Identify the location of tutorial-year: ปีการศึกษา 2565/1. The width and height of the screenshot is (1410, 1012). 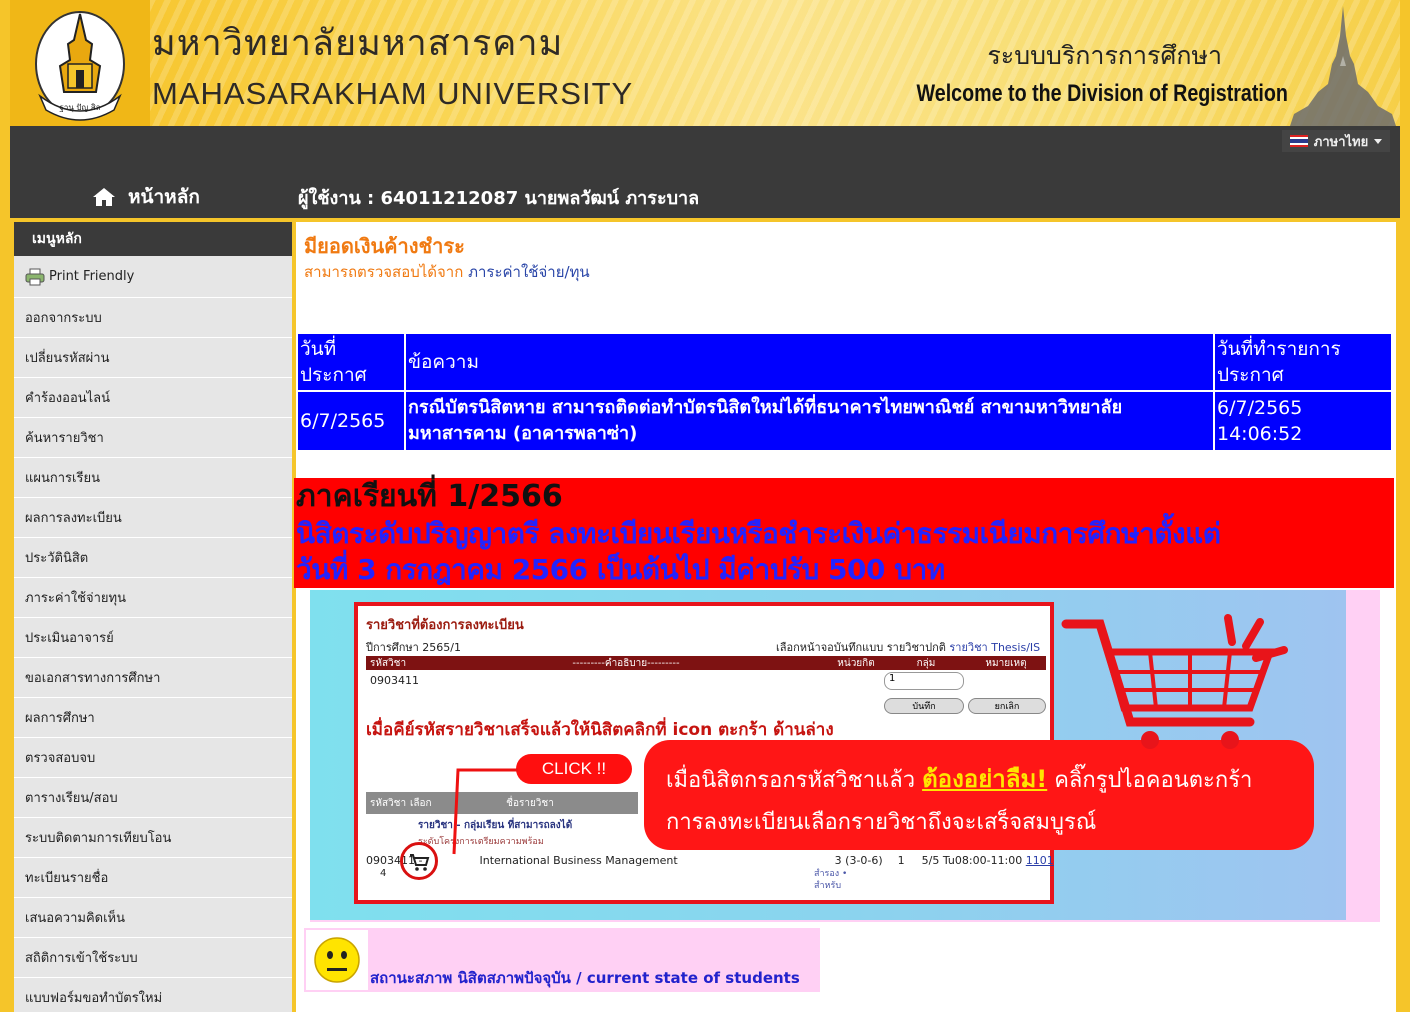
(413, 647).